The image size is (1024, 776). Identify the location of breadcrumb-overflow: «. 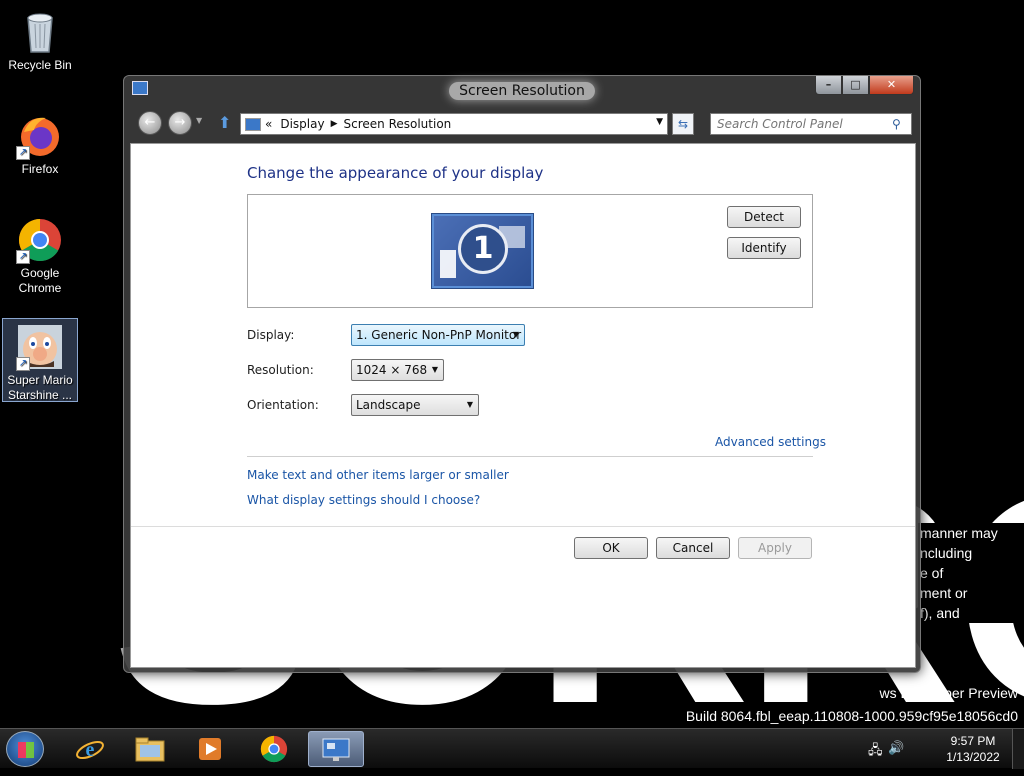
(268, 124).